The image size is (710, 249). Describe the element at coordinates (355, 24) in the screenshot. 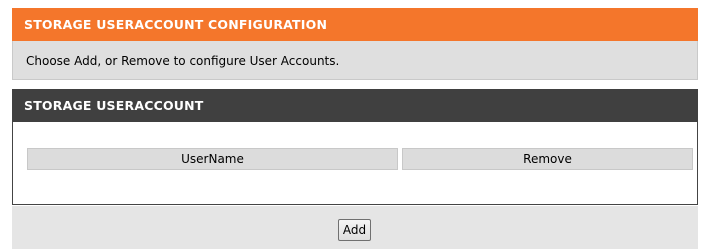

I see `configuration-title: STORAGE USERACCOUNT CONFIGURATION` at that location.